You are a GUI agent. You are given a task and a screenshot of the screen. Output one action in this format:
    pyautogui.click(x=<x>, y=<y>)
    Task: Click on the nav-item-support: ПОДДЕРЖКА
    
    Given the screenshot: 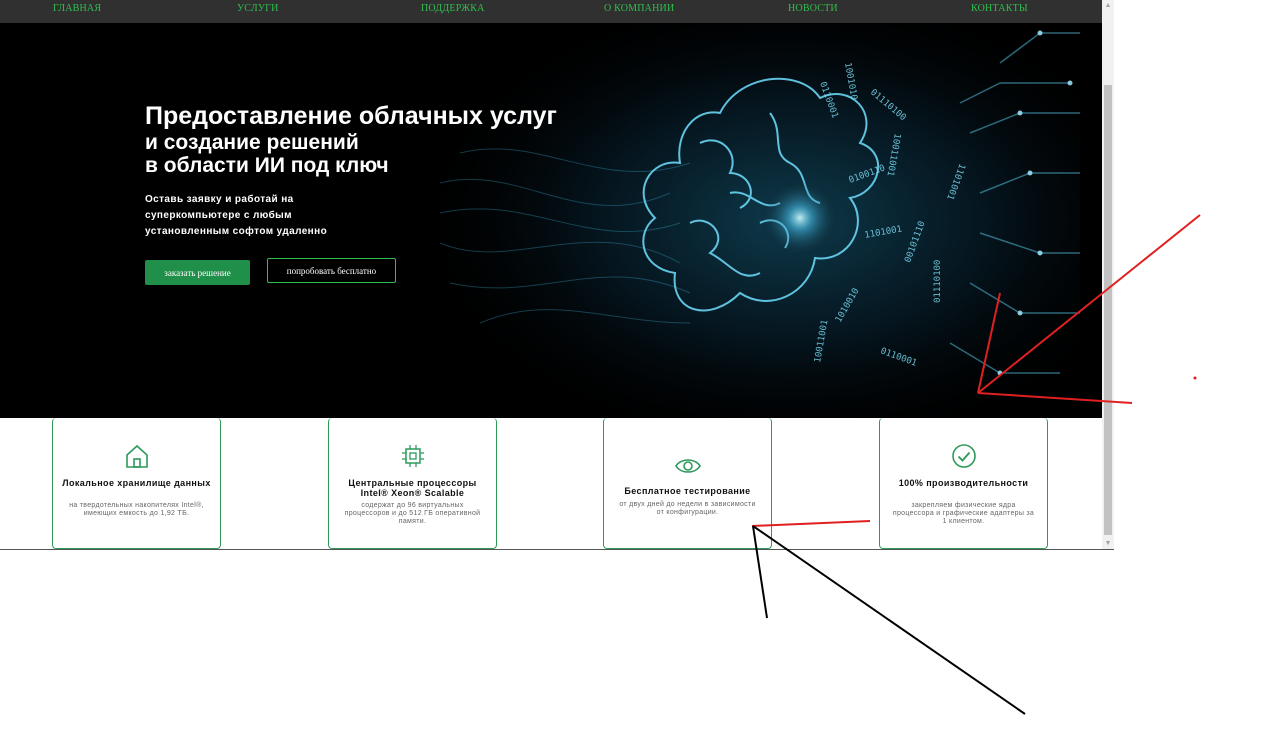 What is the action you would take?
    pyautogui.click(x=453, y=8)
    